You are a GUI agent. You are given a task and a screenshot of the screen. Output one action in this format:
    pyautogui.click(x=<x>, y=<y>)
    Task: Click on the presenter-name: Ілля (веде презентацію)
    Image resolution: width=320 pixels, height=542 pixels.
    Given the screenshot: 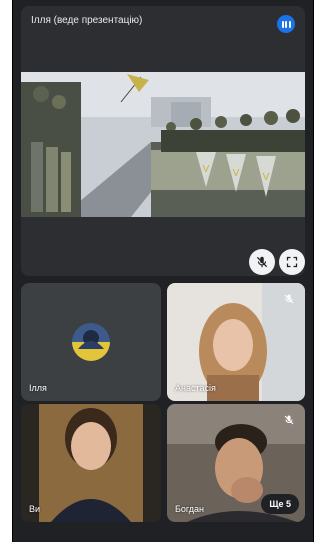 What is the action you would take?
    pyautogui.click(x=87, y=20)
    